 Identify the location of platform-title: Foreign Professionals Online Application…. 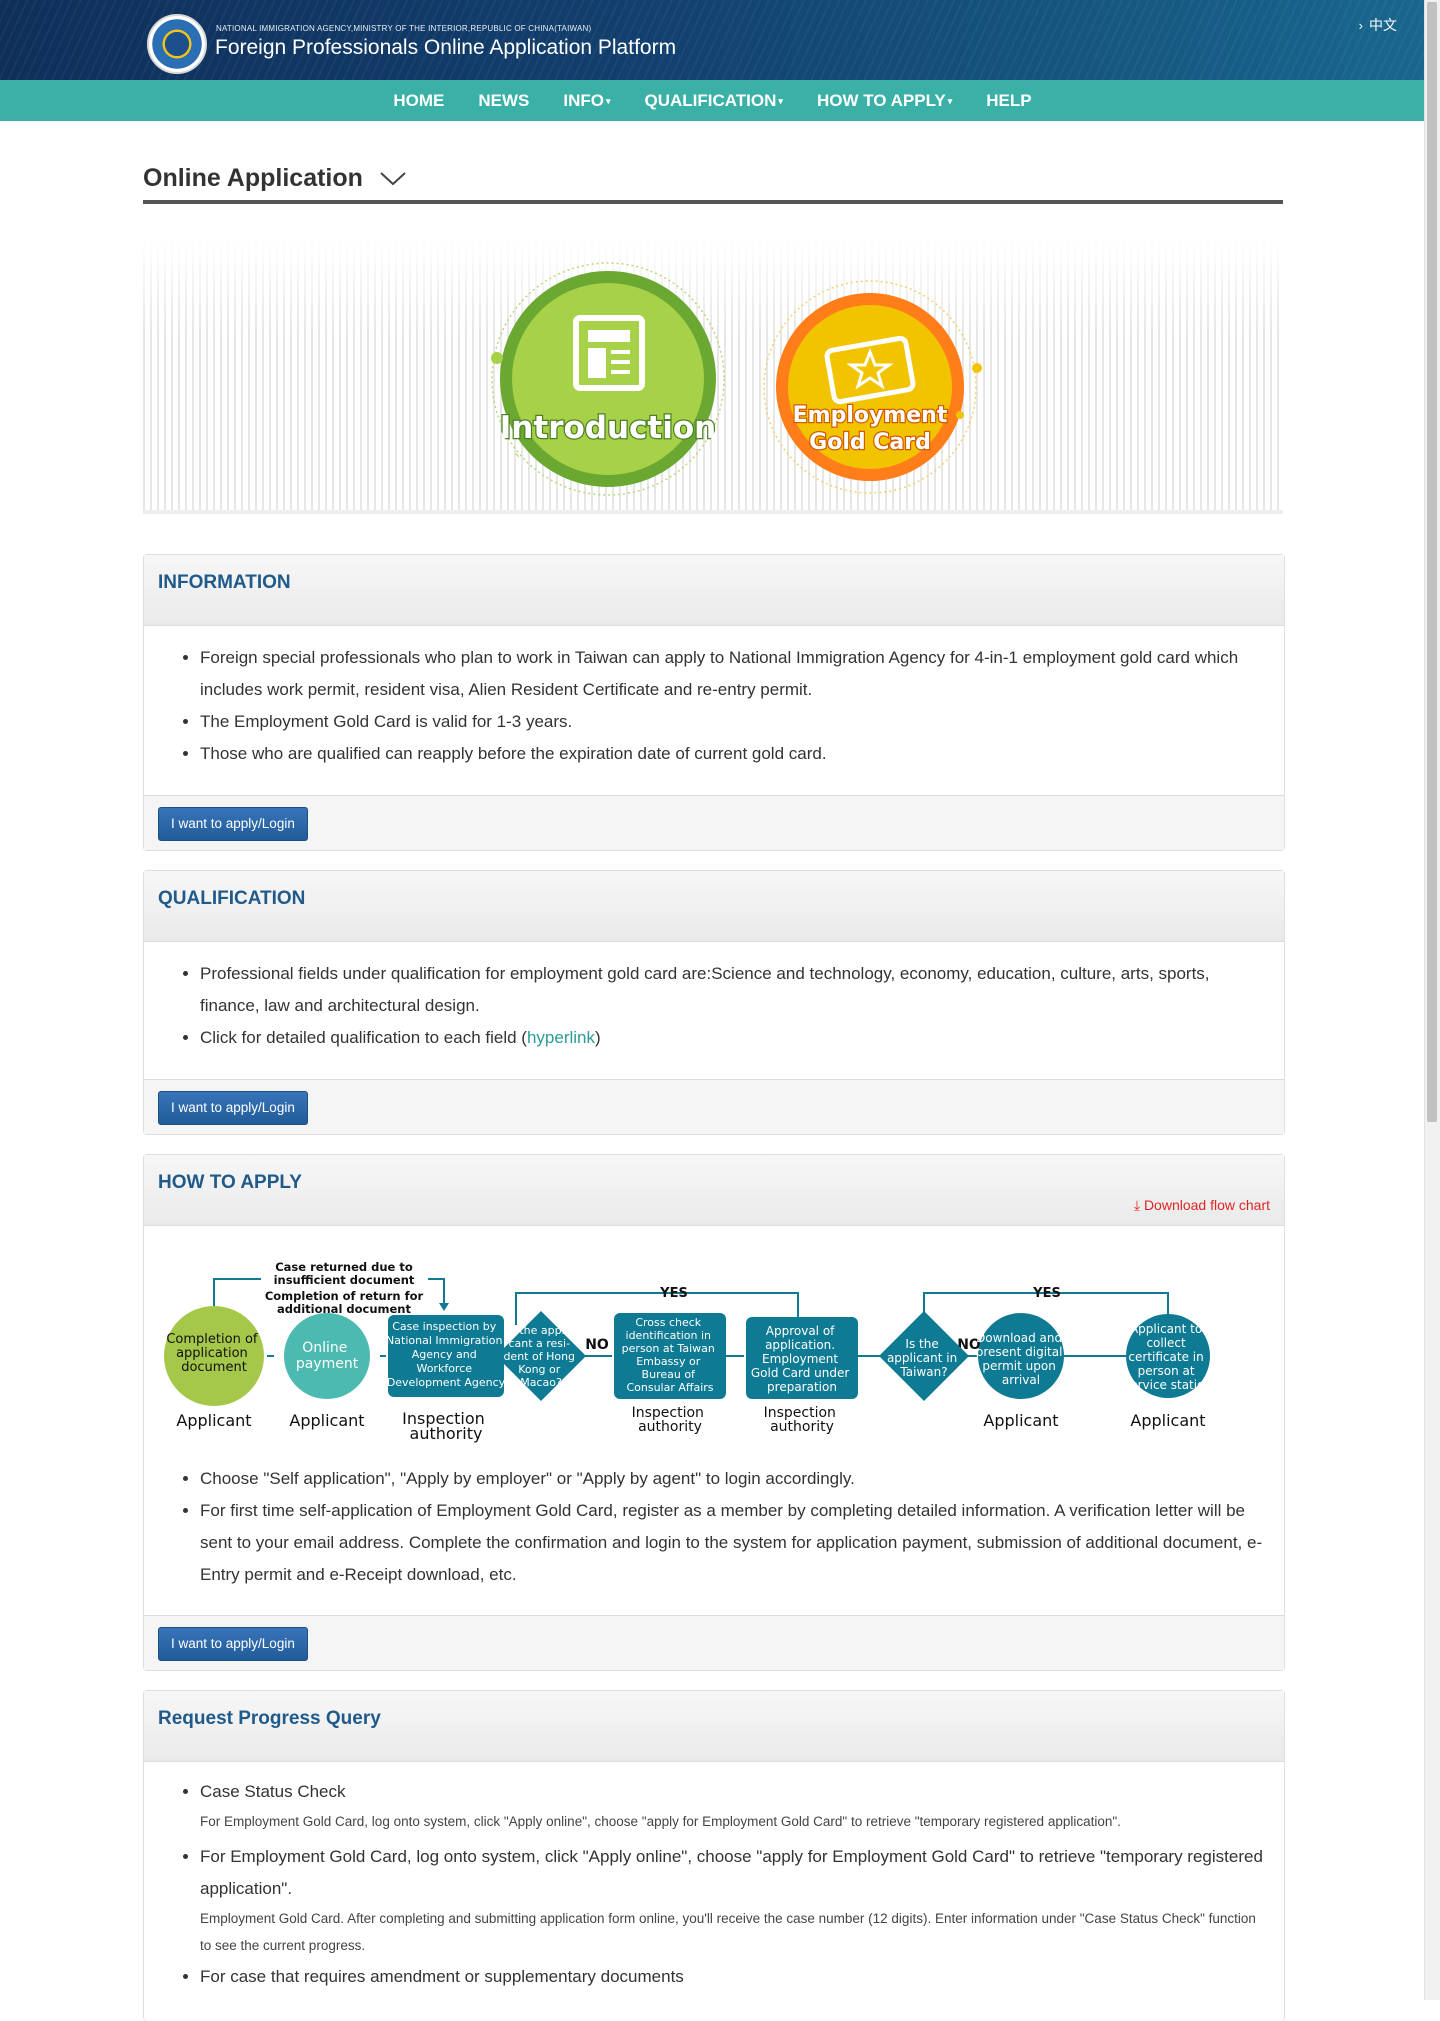
(445, 48).